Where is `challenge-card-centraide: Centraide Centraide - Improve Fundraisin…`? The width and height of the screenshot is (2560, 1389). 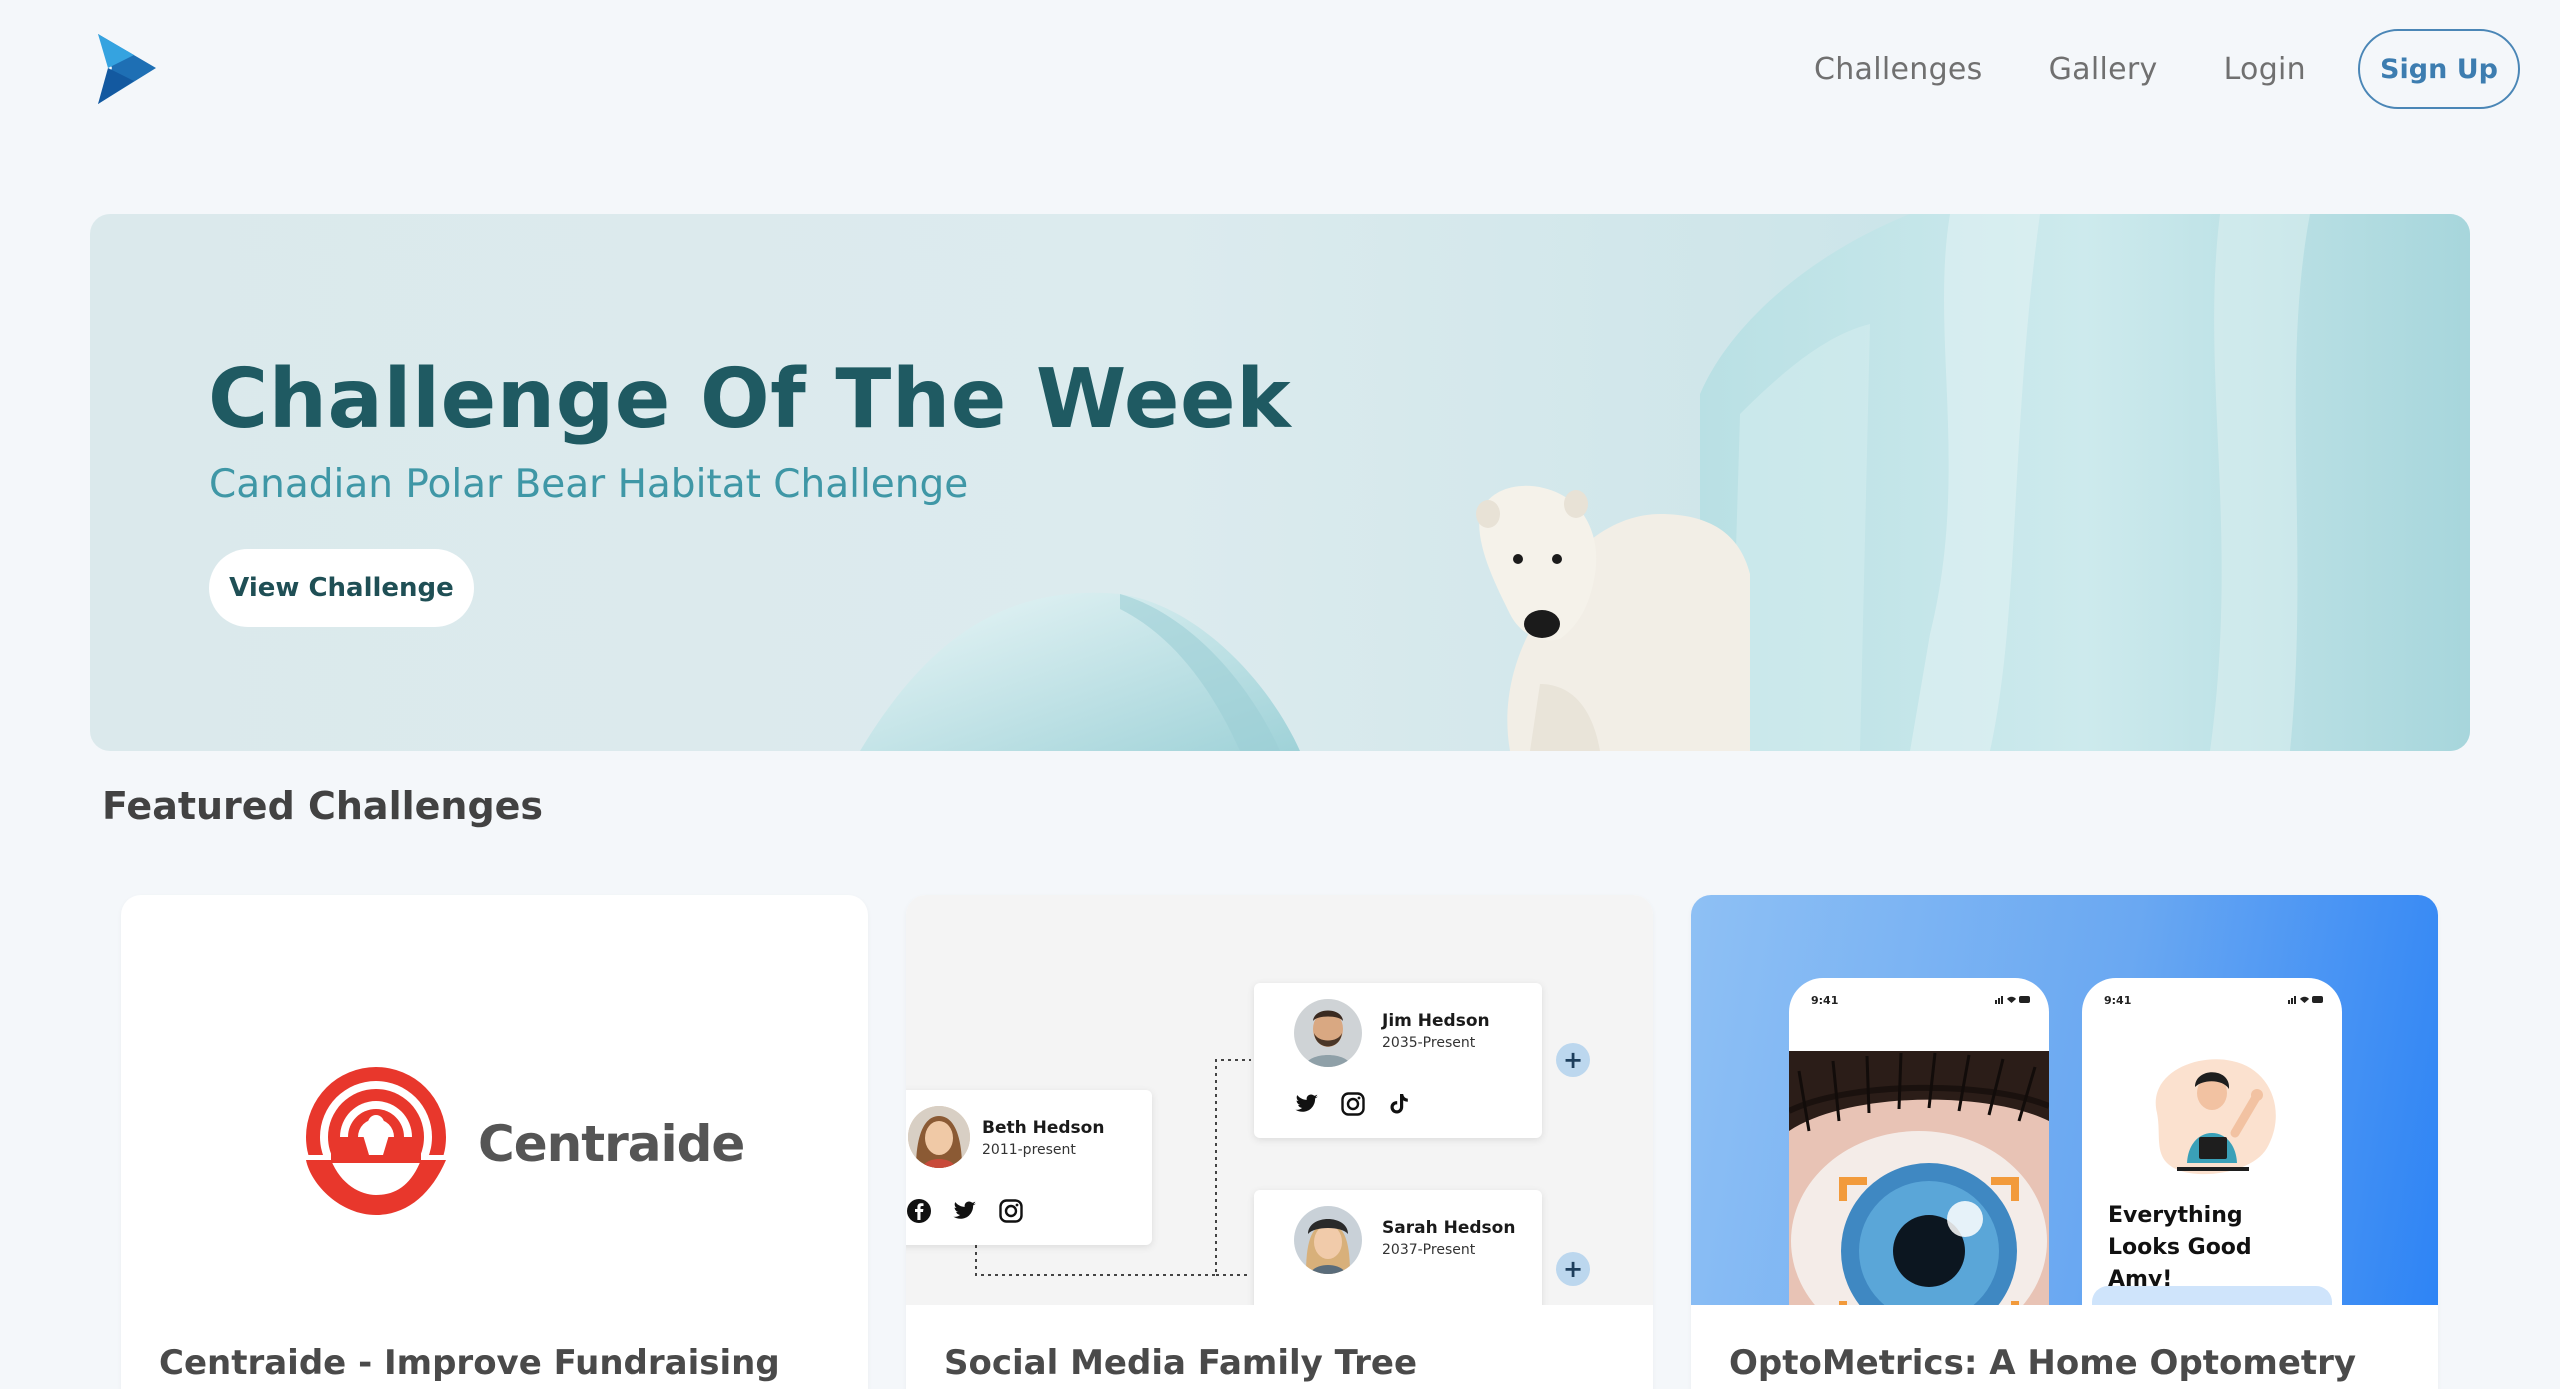
challenge-card-centraide: Centraide Centraide - Improve Fundraisin… is located at coordinates (494, 1142).